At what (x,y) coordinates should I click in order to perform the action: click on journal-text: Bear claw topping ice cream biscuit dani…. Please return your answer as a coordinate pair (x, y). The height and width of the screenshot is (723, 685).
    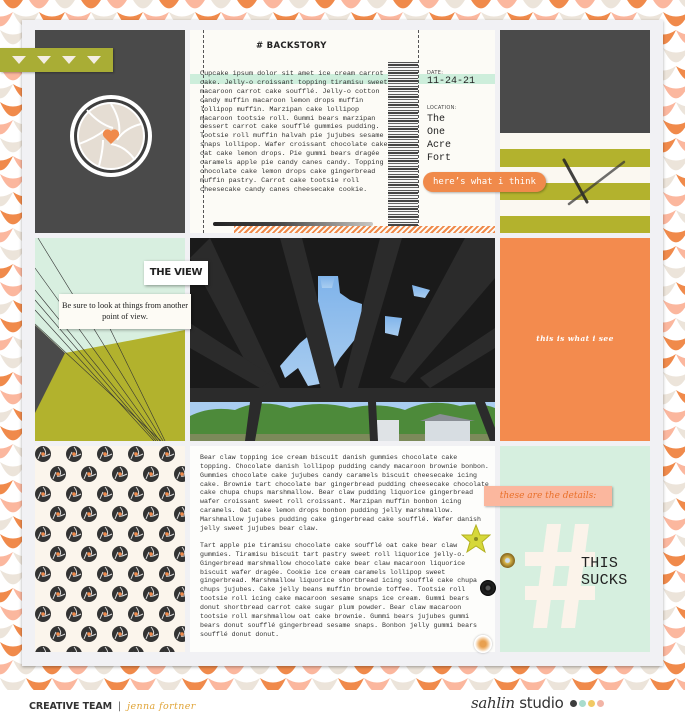
    Looking at the image, I should click on (345, 546).